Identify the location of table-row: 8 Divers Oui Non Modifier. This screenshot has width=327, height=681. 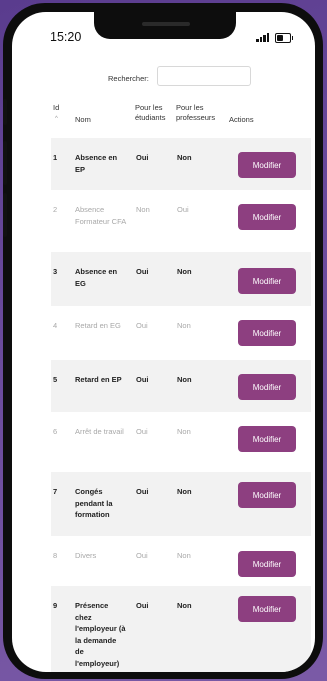
(181, 561).